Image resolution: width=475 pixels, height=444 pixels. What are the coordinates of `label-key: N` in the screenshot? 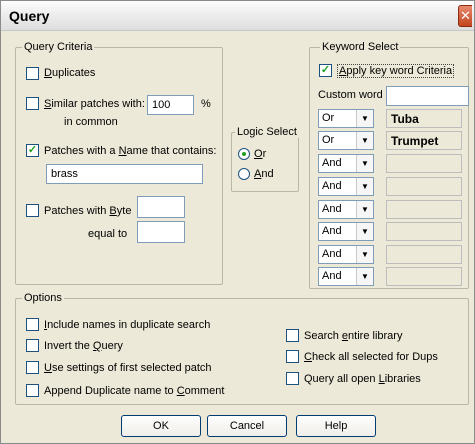 It's located at (122, 151).